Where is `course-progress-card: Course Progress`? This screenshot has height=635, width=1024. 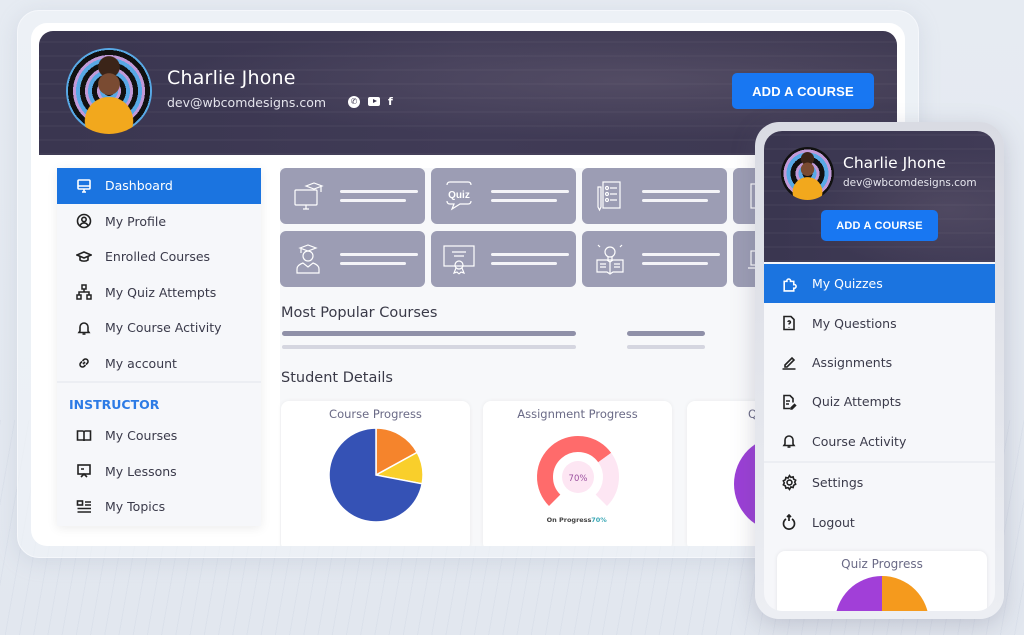 course-progress-card: Course Progress is located at coordinates (375, 473).